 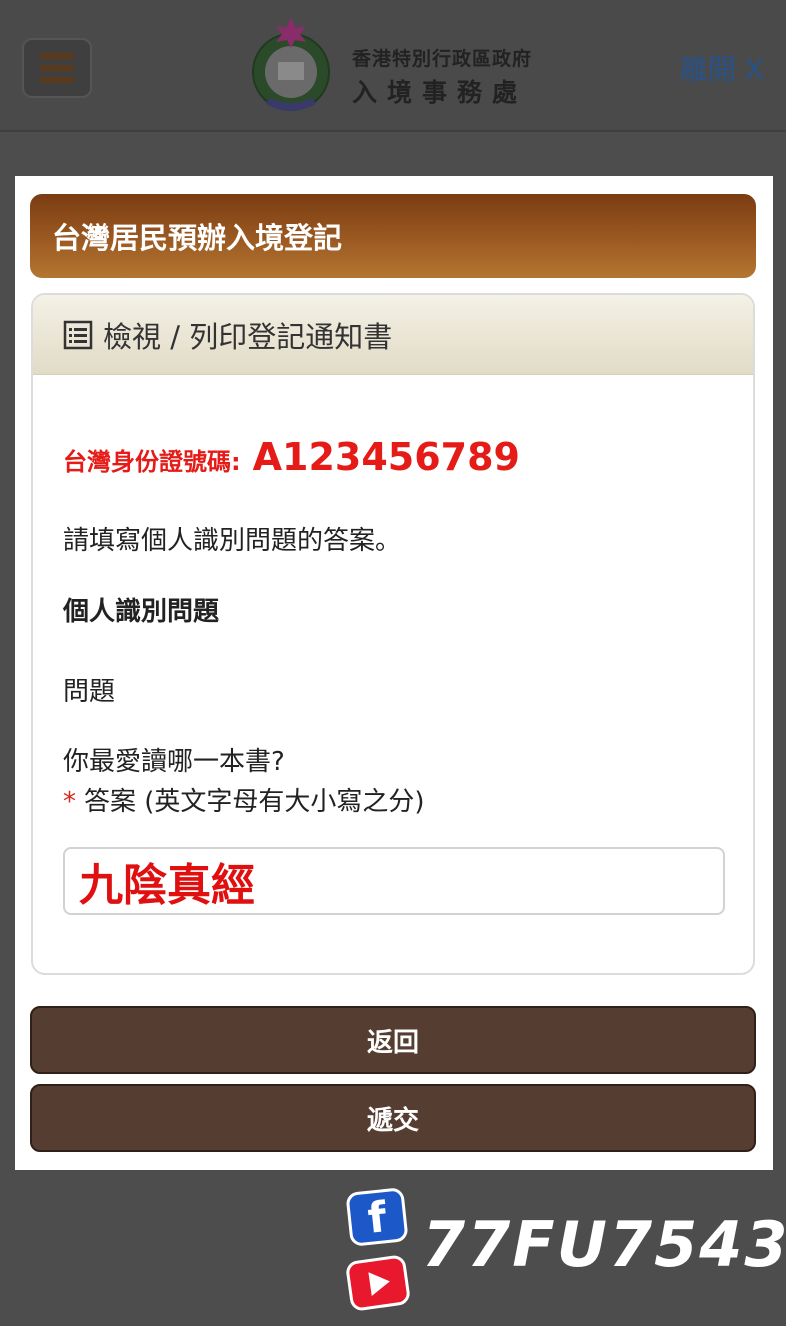 I want to click on menu-button, so click(x=57, y=68).